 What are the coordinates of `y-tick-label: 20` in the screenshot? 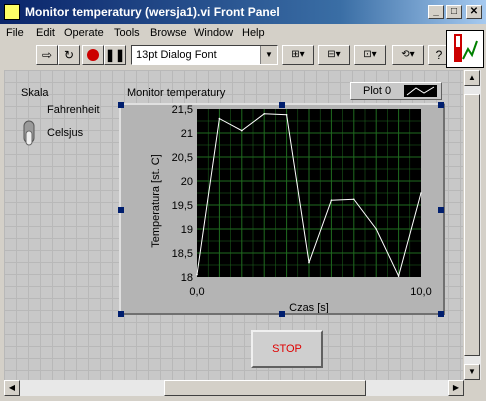 It's located at (187, 182).